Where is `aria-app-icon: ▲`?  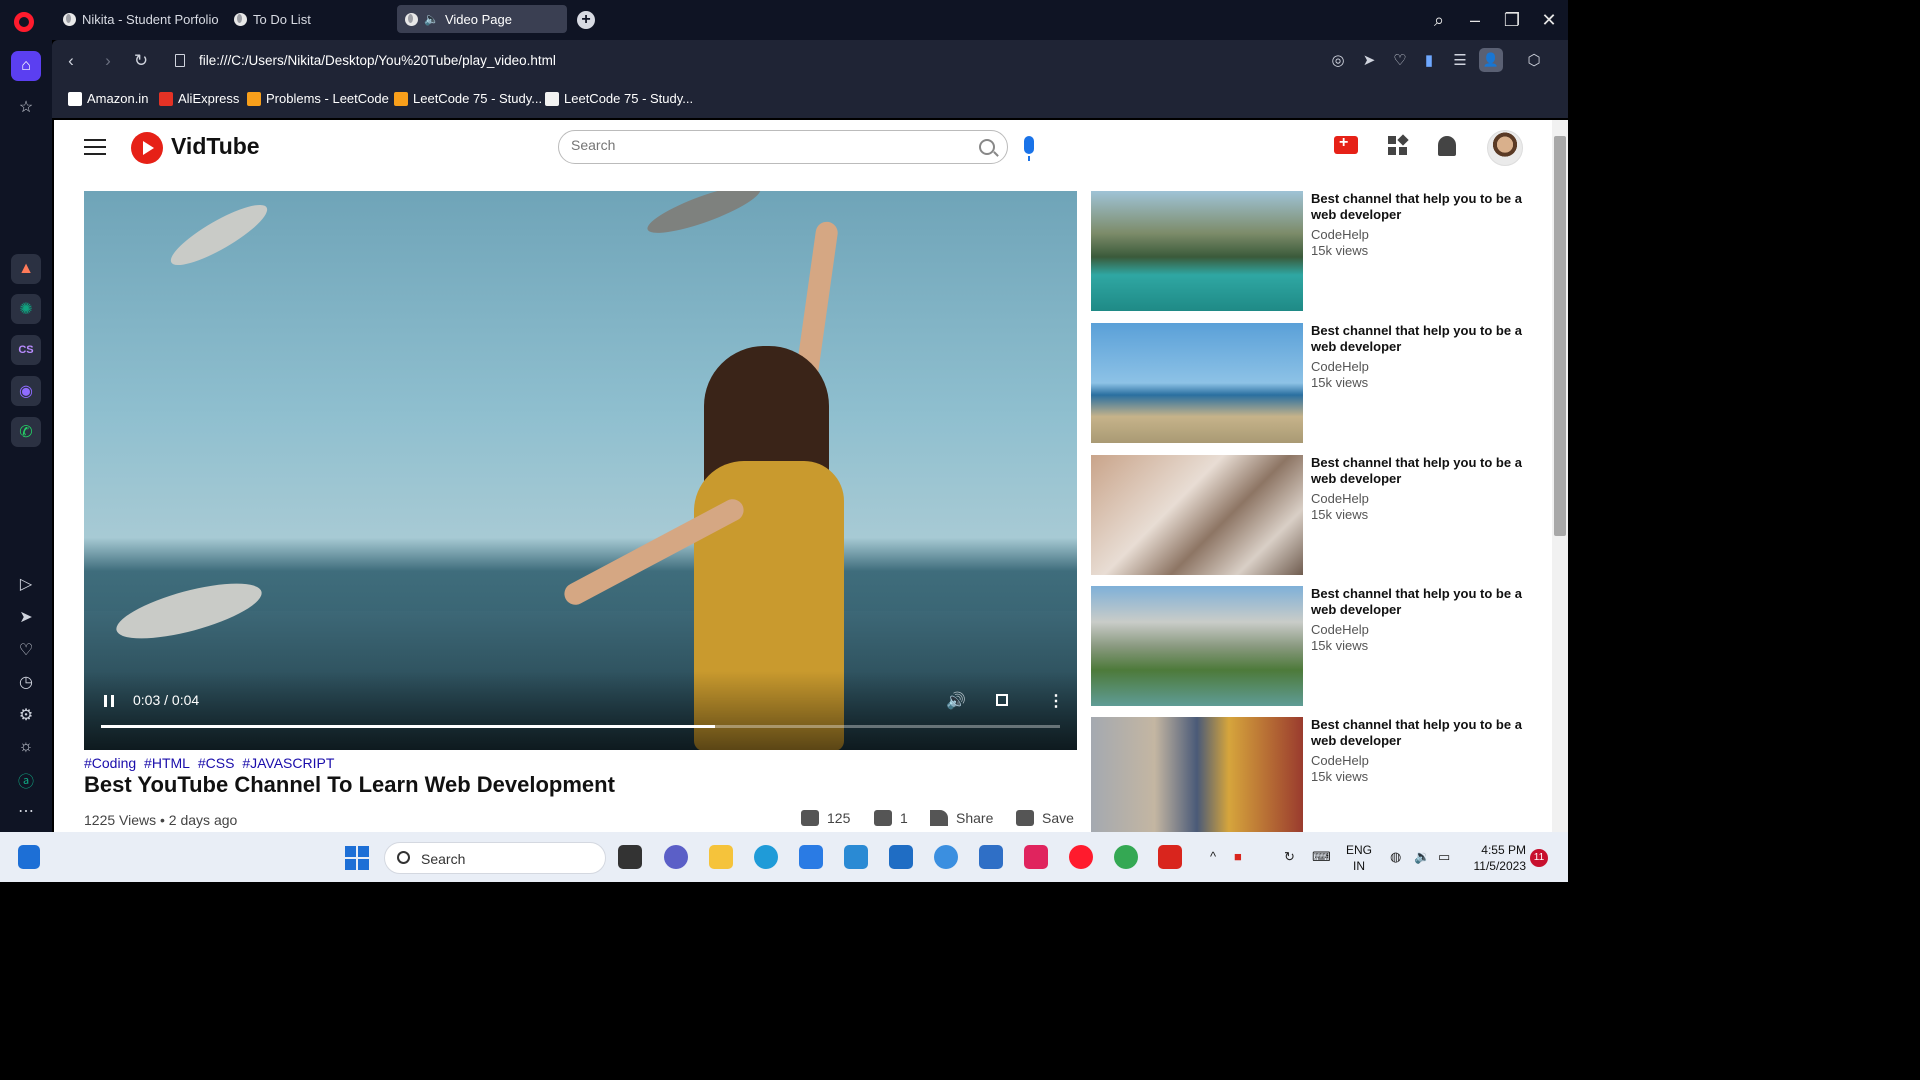
aria-app-icon: ▲ is located at coordinates (26, 269).